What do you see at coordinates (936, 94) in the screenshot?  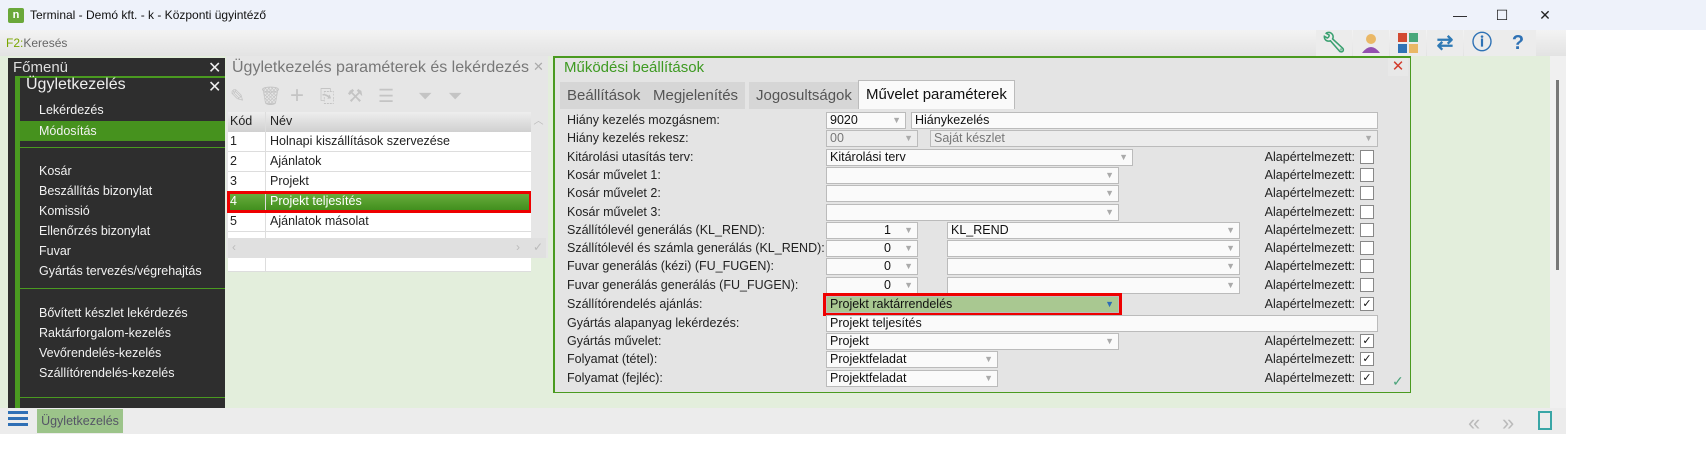 I see `tab-művelet-paraméterek: Művelet paraméterek` at bounding box center [936, 94].